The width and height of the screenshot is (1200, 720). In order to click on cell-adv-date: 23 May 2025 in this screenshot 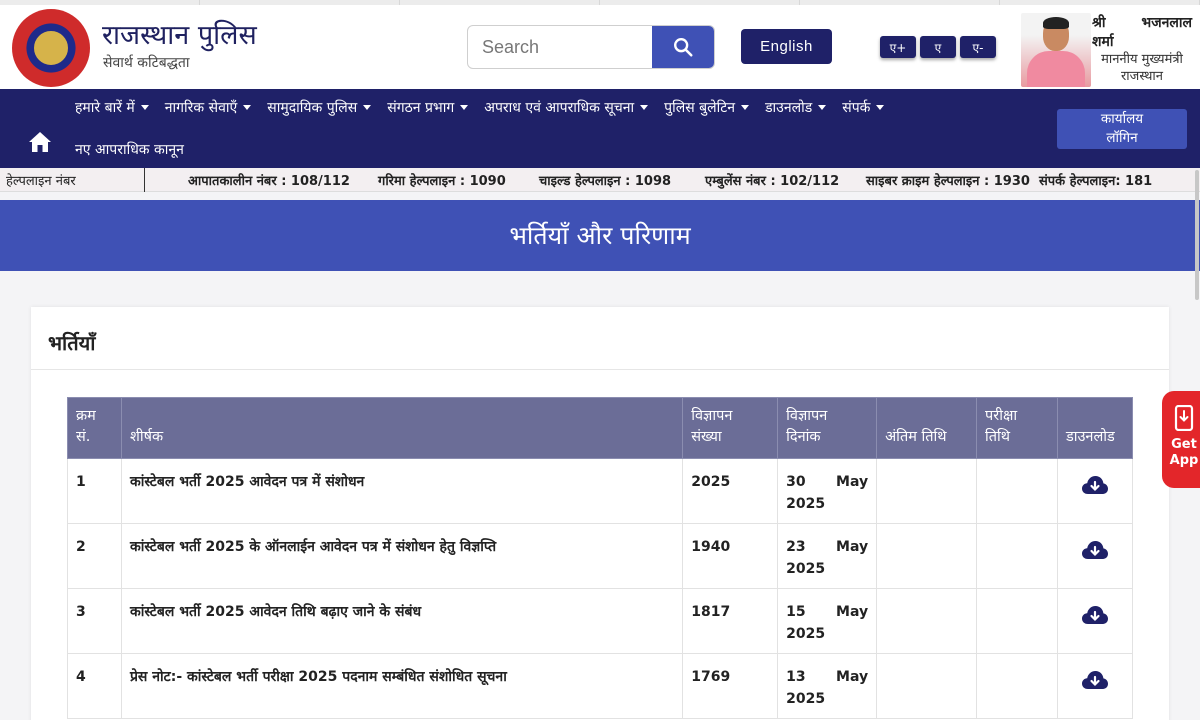, I will do `click(827, 556)`.